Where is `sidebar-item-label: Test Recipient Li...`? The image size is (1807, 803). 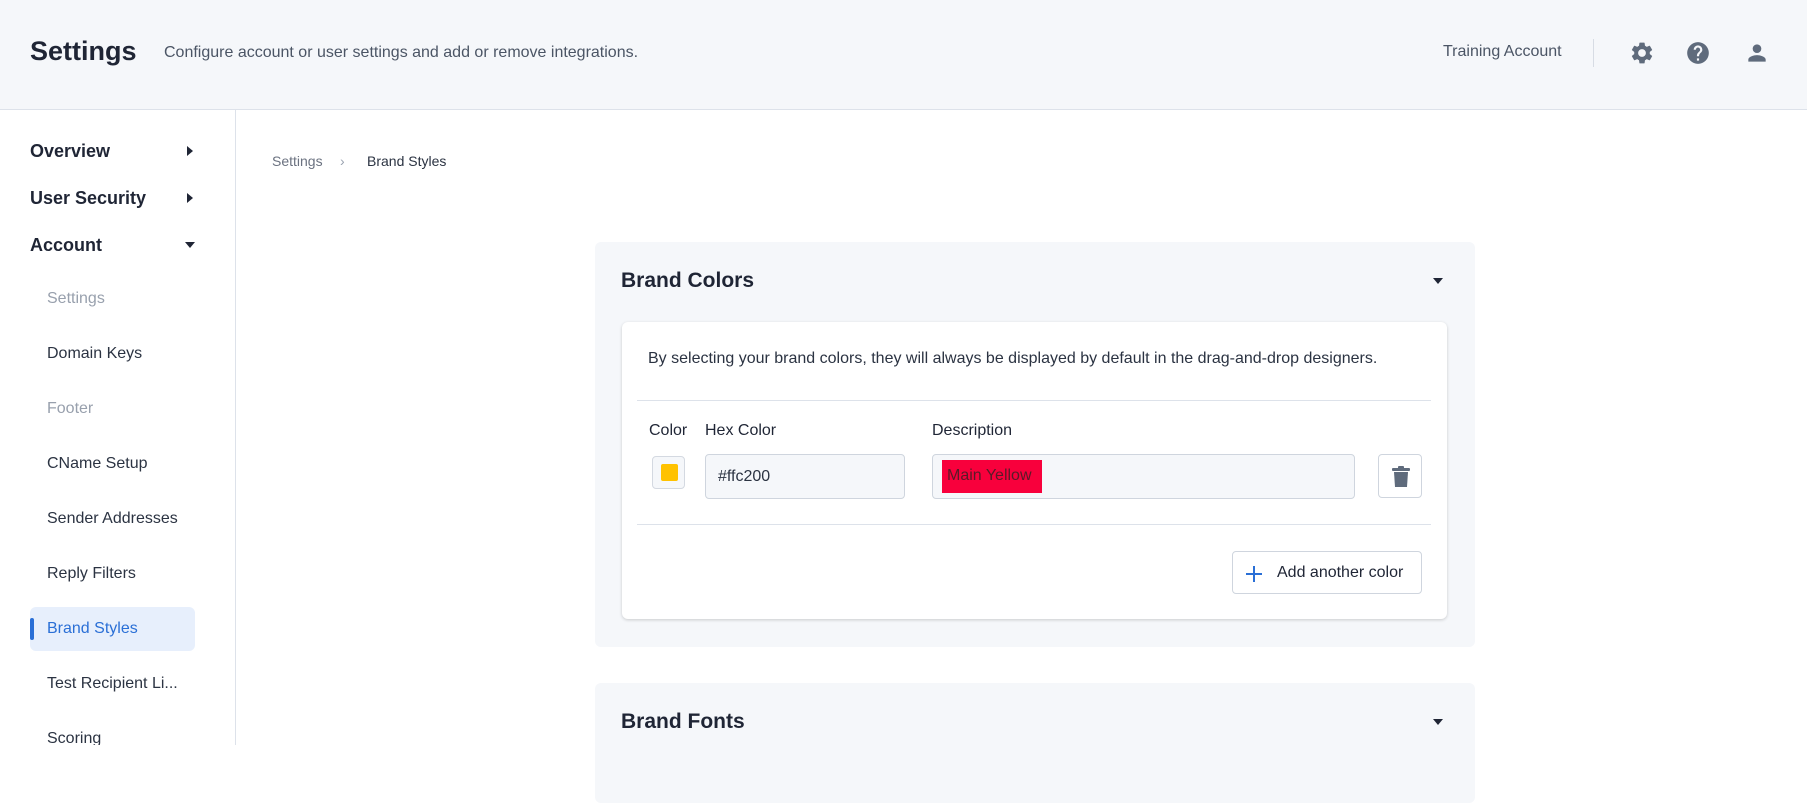
sidebar-item-label: Test Recipient Li... is located at coordinates (112, 683).